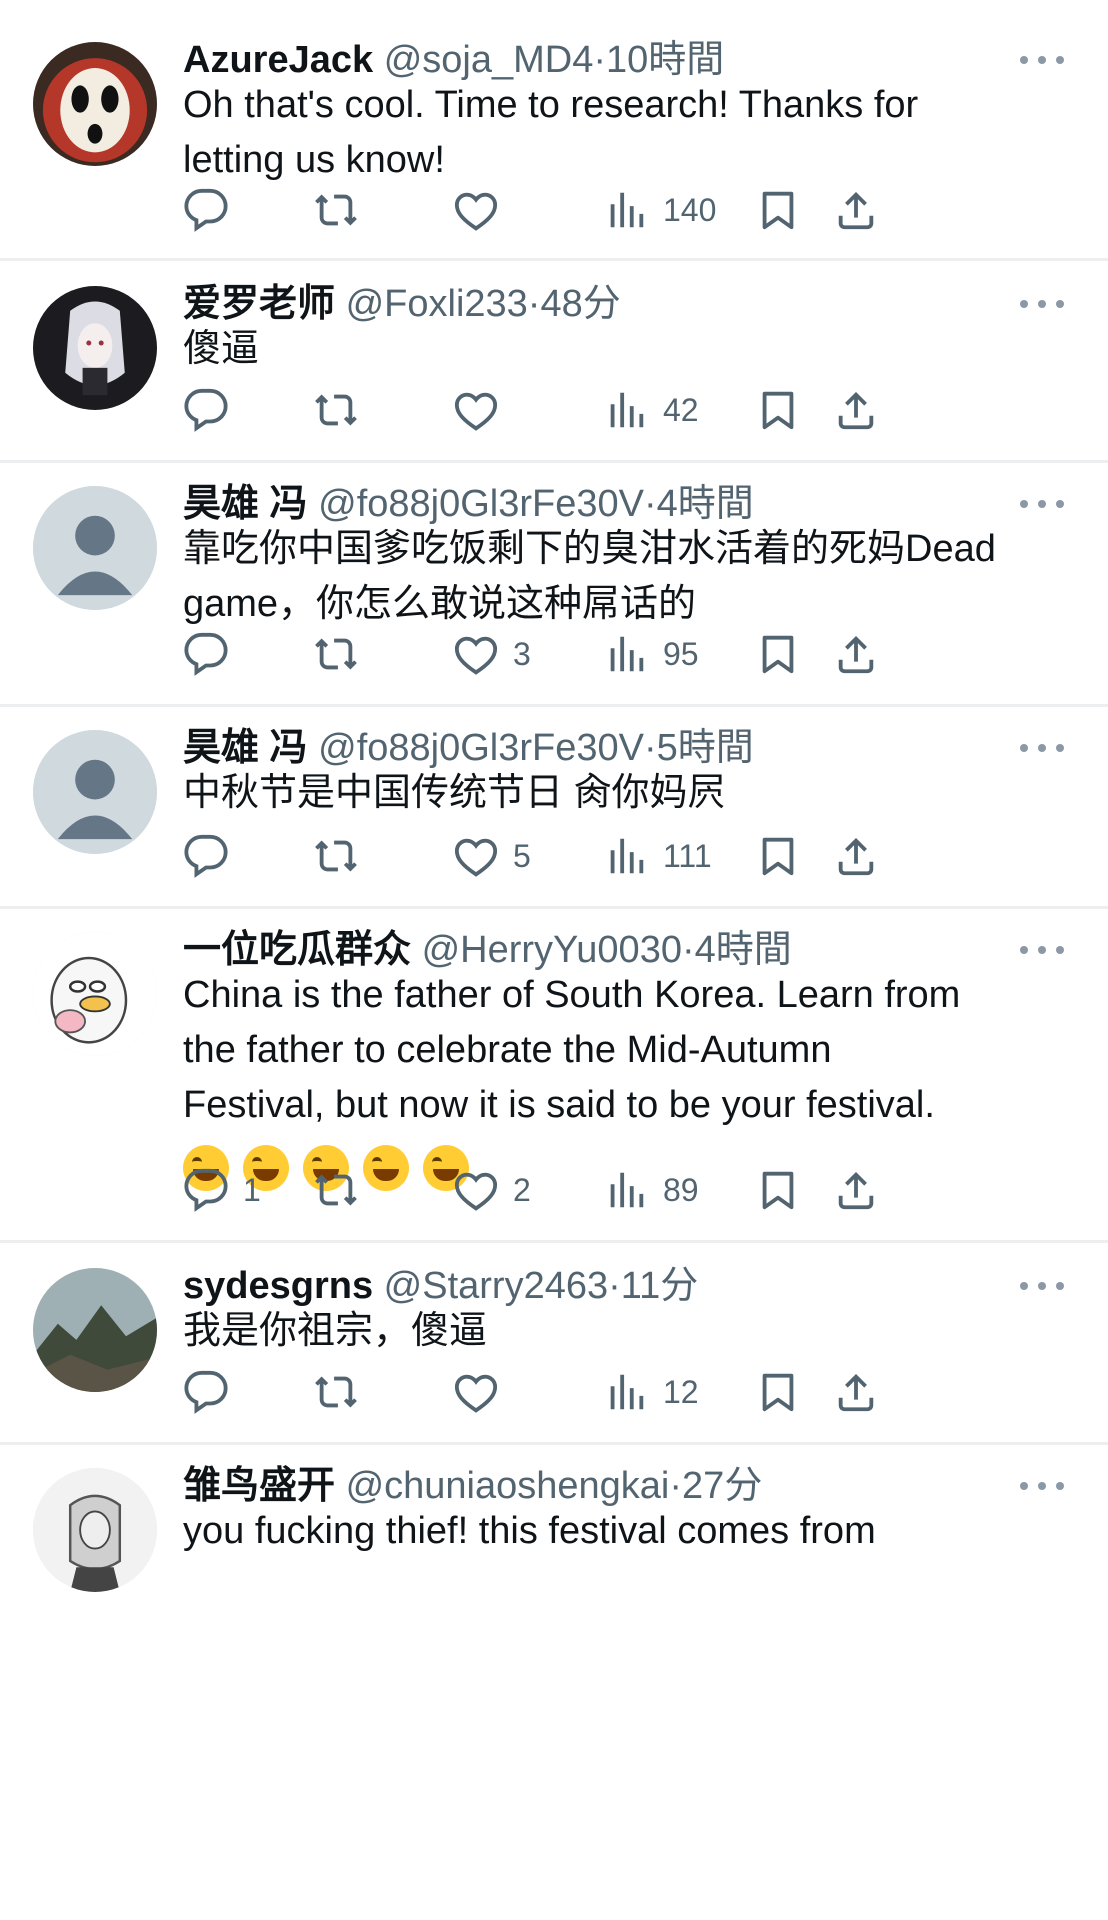 The height and width of the screenshot is (1920, 1108). What do you see at coordinates (554, 362) in the screenshot?
I see `reply-post: 爱罗老师 @Foxli233·48分 傻逼 42` at bounding box center [554, 362].